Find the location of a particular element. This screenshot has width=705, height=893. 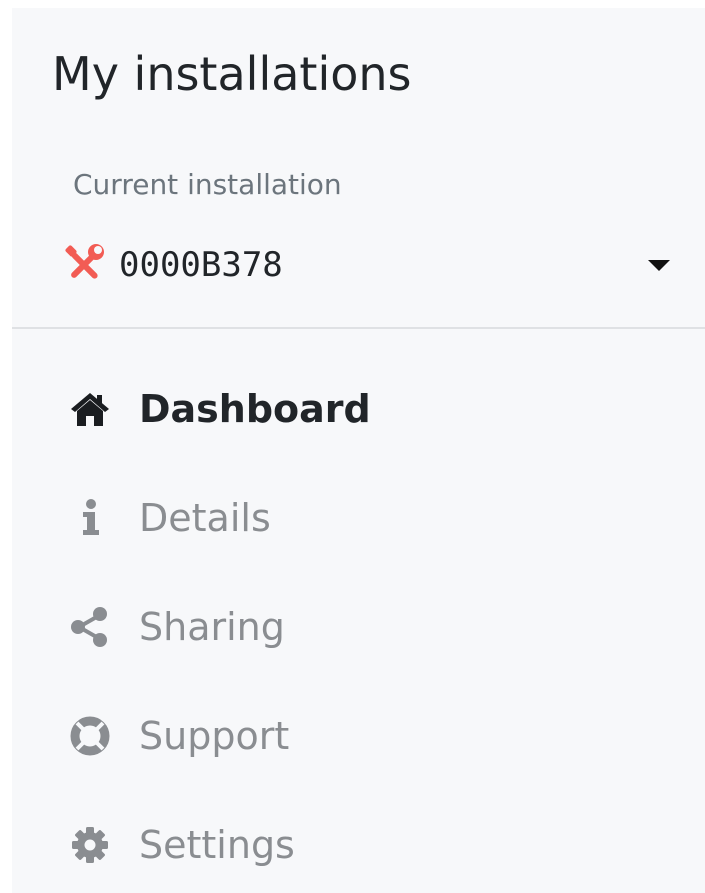

tools-icon is located at coordinates (84, 261).